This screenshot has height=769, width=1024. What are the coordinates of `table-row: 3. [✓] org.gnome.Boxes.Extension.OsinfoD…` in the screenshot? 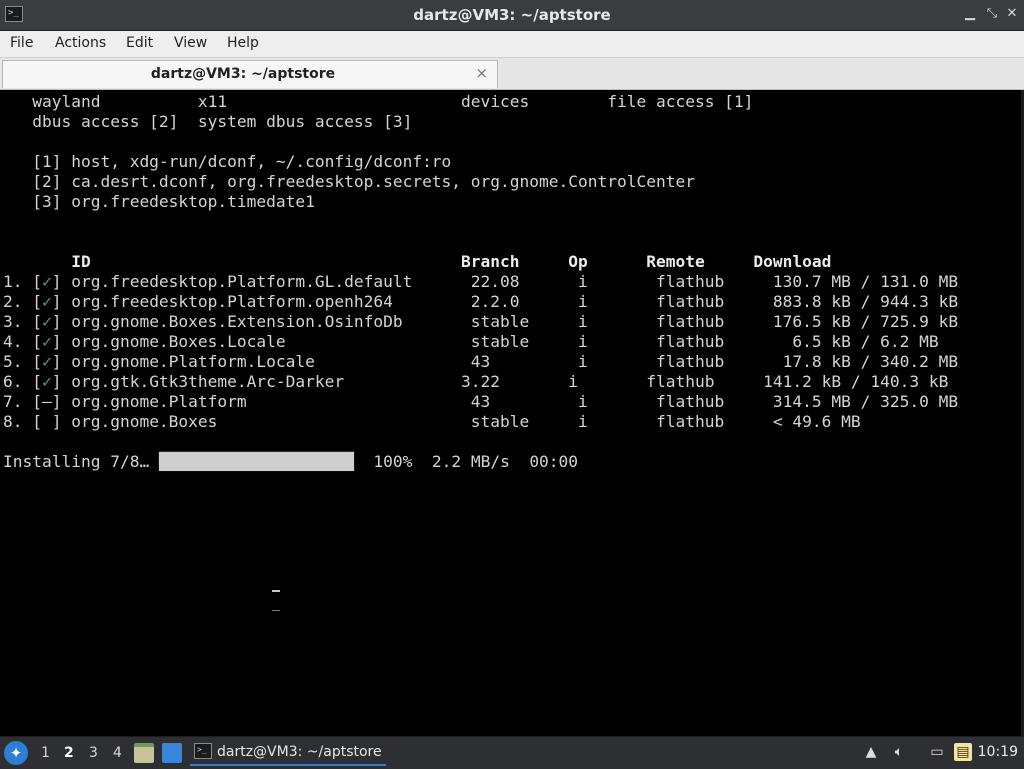 It's located at (480, 322).